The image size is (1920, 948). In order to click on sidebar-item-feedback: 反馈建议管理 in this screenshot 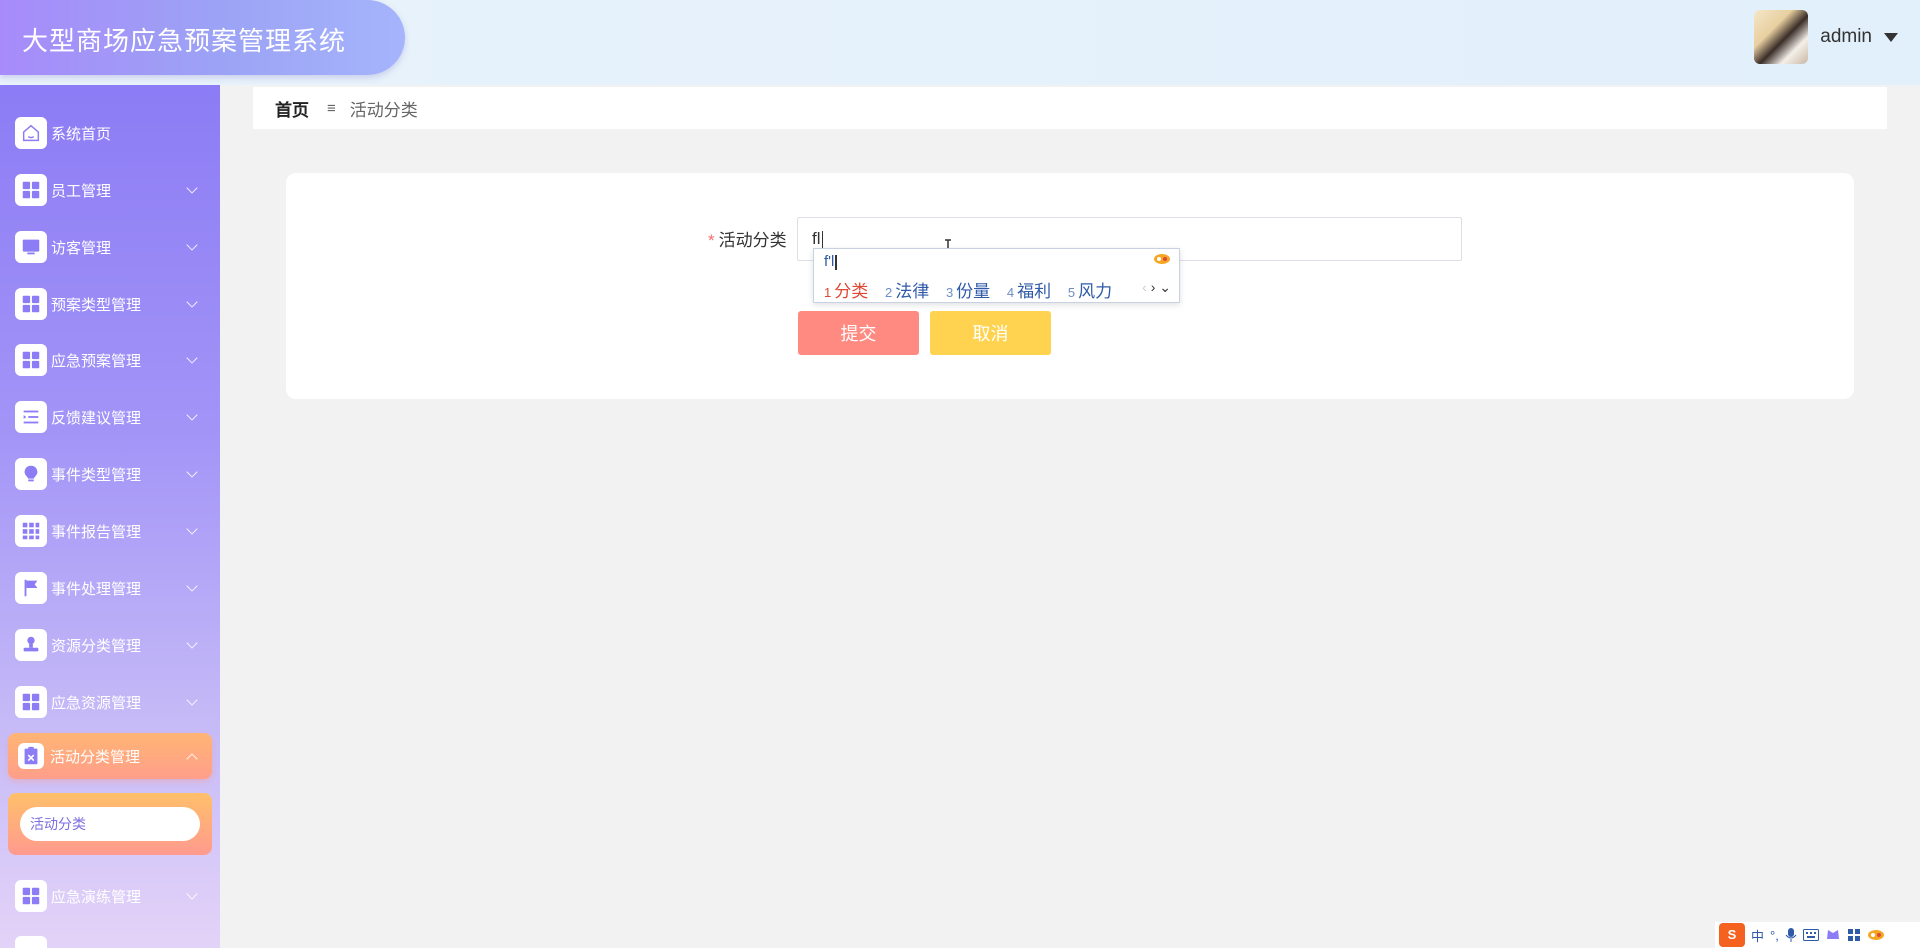, I will do `click(110, 417)`.